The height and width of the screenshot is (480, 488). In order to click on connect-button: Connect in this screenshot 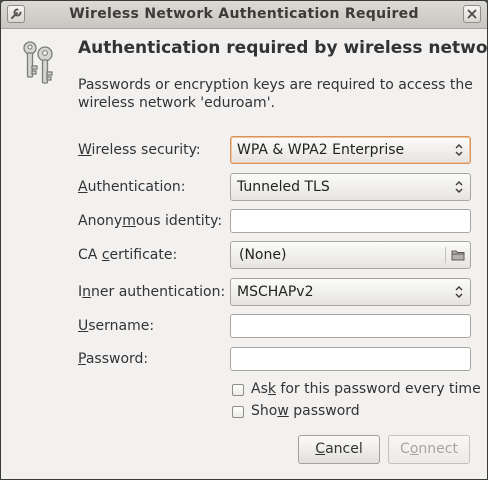, I will do `click(429, 449)`.